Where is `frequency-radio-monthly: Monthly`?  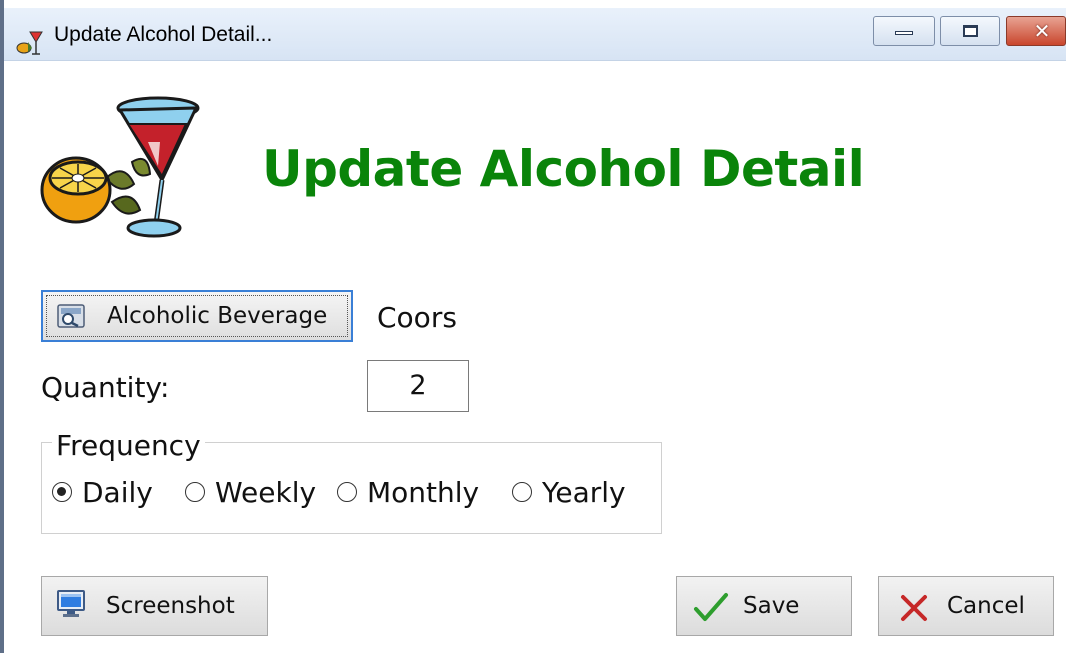 frequency-radio-monthly: Monthly is located at coordinates (408, 492).